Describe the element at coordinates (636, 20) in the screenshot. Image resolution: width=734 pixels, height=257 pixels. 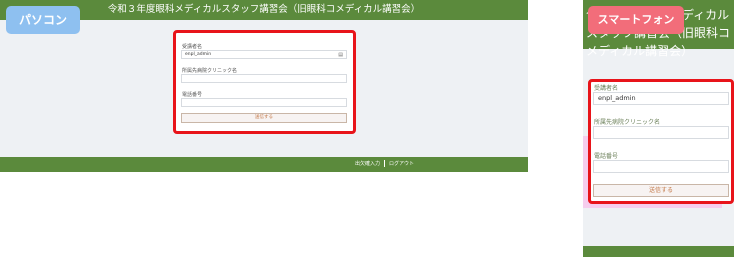
I see `smartphone-badge: スマートフォン` at that location.